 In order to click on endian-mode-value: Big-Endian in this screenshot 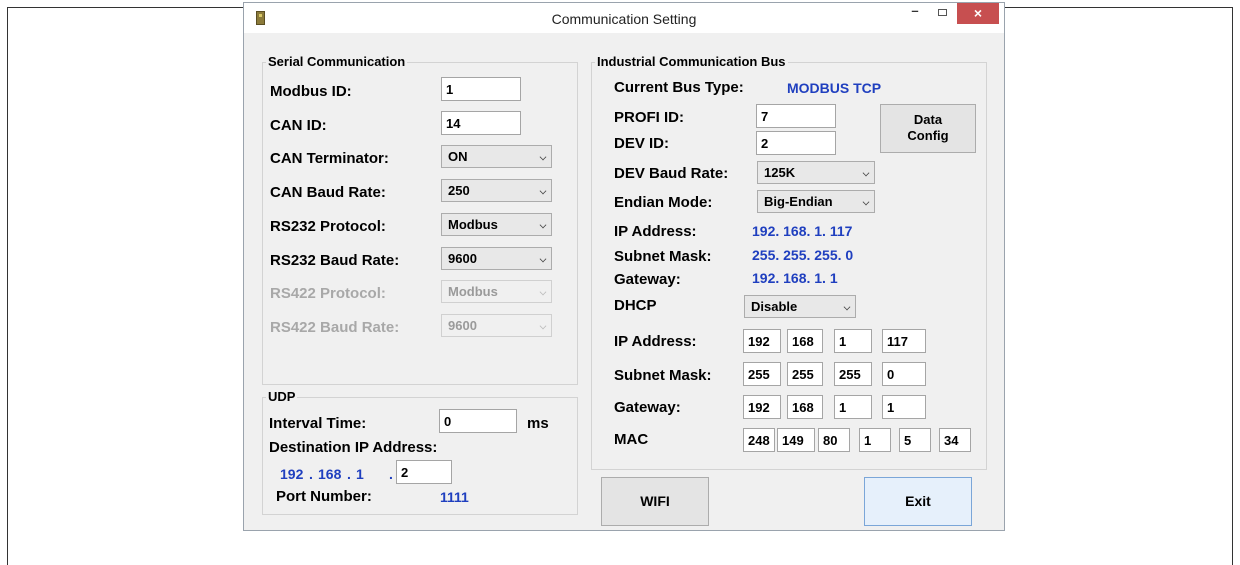, I will do `click(798, 201)`.